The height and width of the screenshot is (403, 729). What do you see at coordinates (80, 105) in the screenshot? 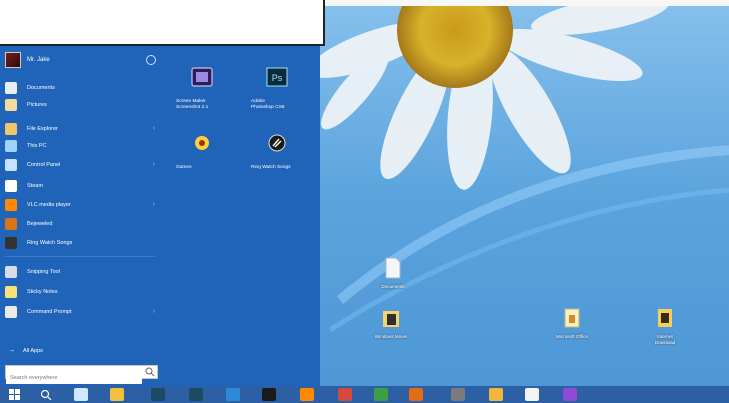
I see `start-menu-item: Pictures` at bounding box center [80, 105].